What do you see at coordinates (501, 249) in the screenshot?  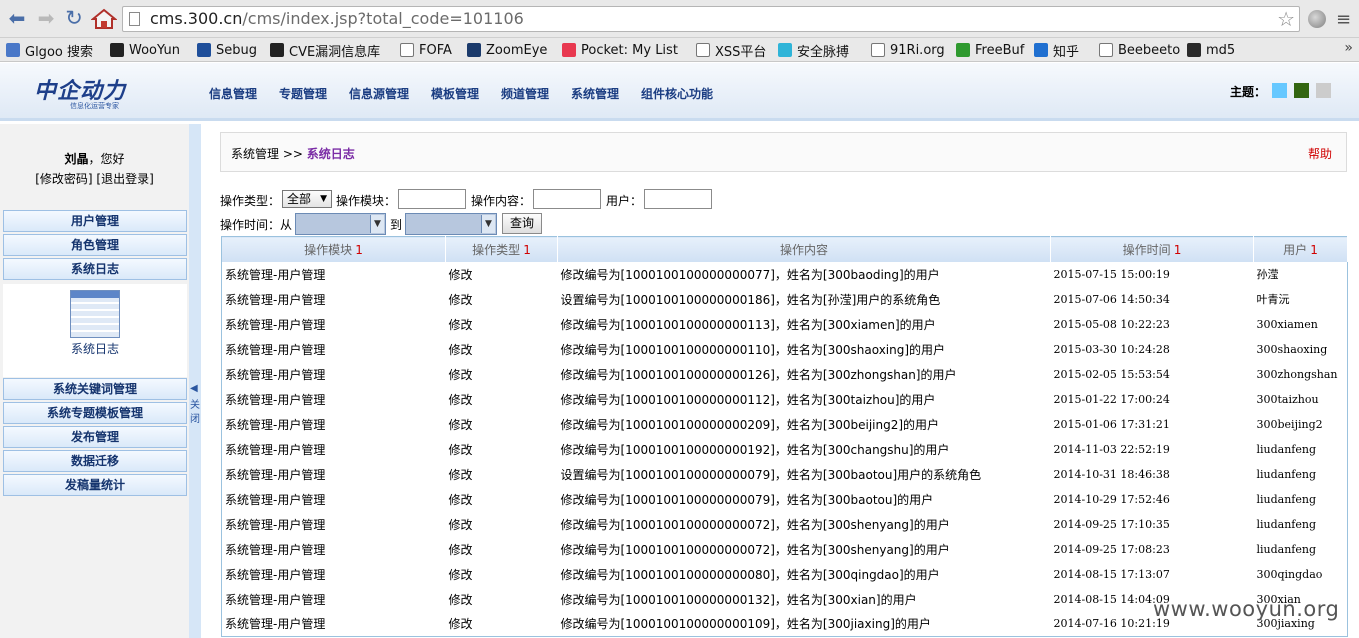 I see `column-header: 操作类型 1` at bounding box center [501, 249].